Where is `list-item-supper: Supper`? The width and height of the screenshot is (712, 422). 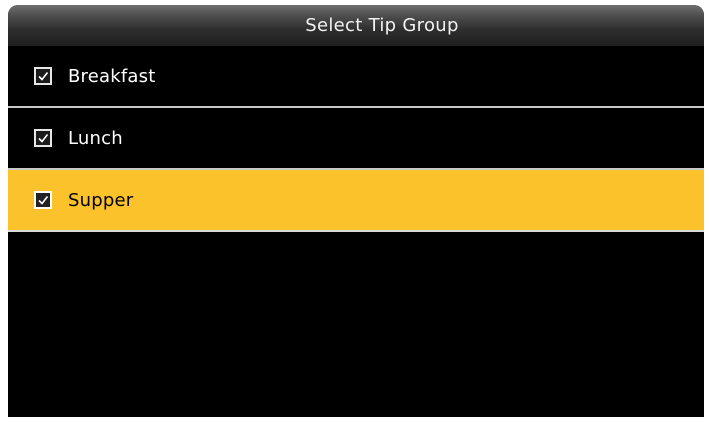 list-item-supper: Supper is located at coordinates (356, 201).